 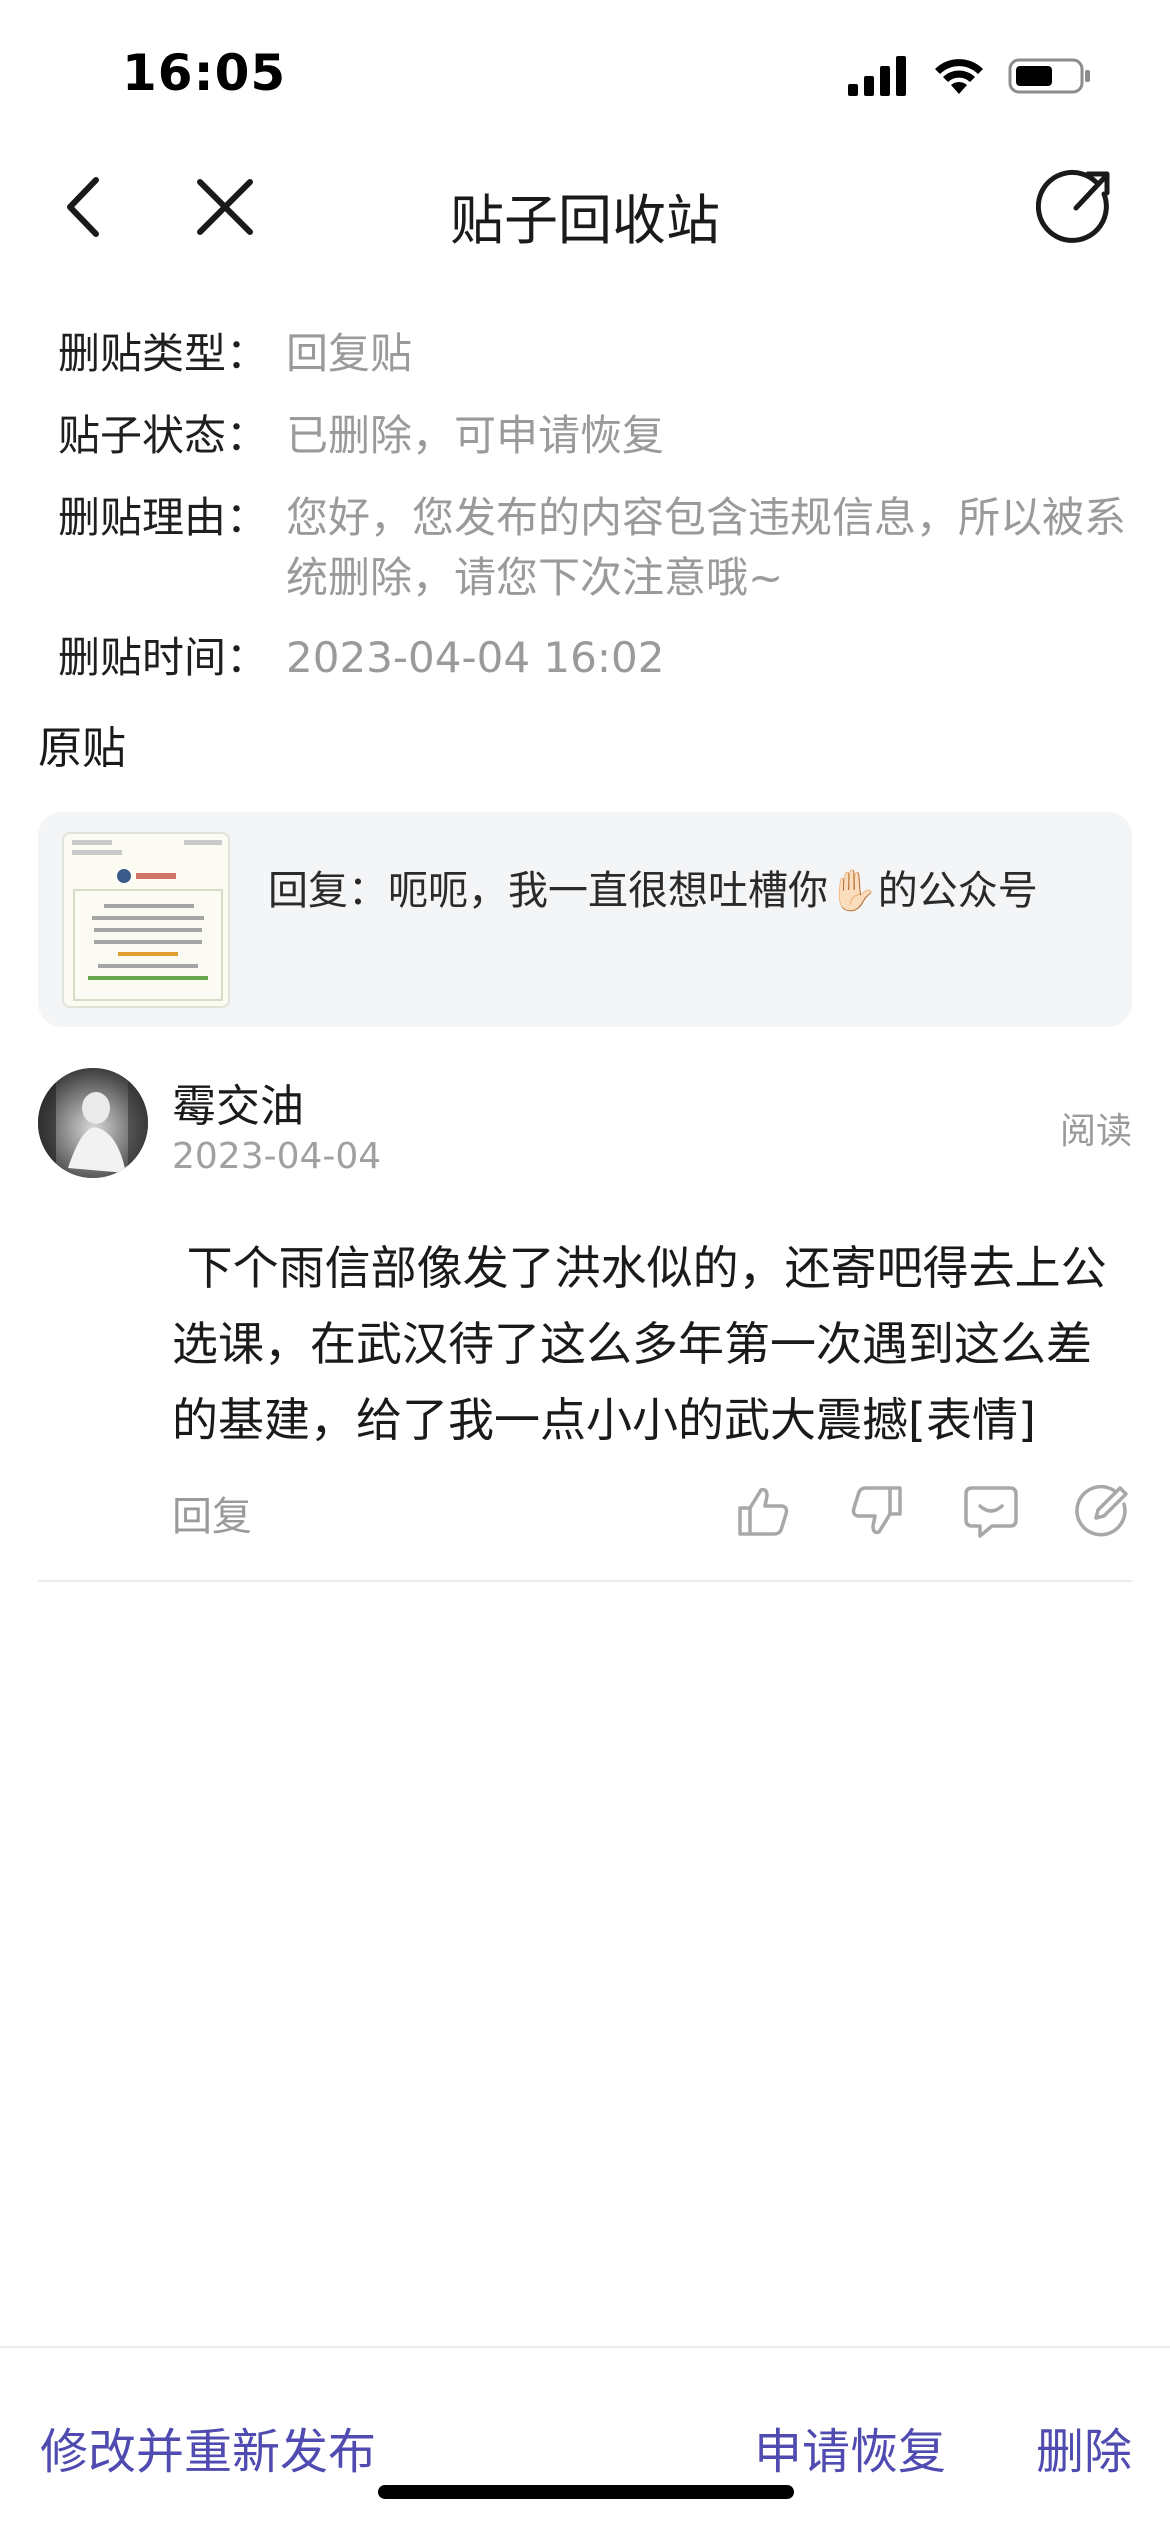 What do you see at coordinates (163, 657) in the screenshot?
I see `info-label: 删贴时间：` at bounding box center [163, 657].